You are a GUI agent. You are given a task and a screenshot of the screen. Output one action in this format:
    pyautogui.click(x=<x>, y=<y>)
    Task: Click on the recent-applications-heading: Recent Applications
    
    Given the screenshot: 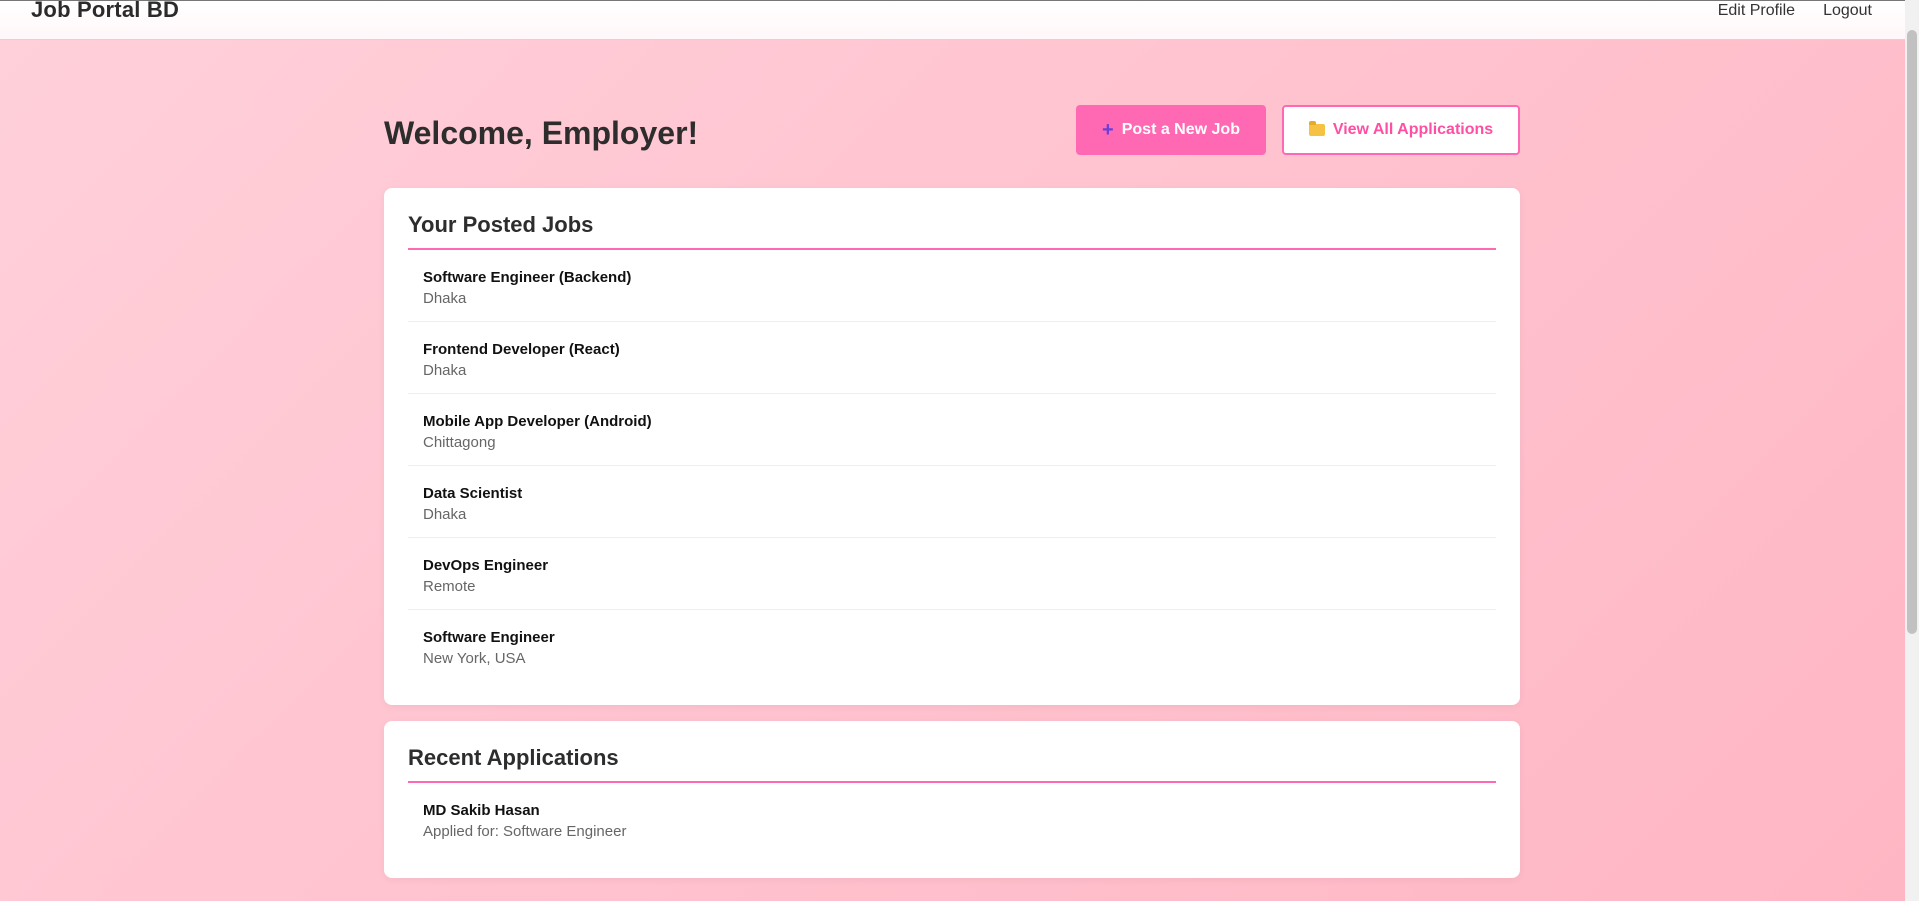 What is the action you would take?
    pyautogui.click(x=952, y=764)
    